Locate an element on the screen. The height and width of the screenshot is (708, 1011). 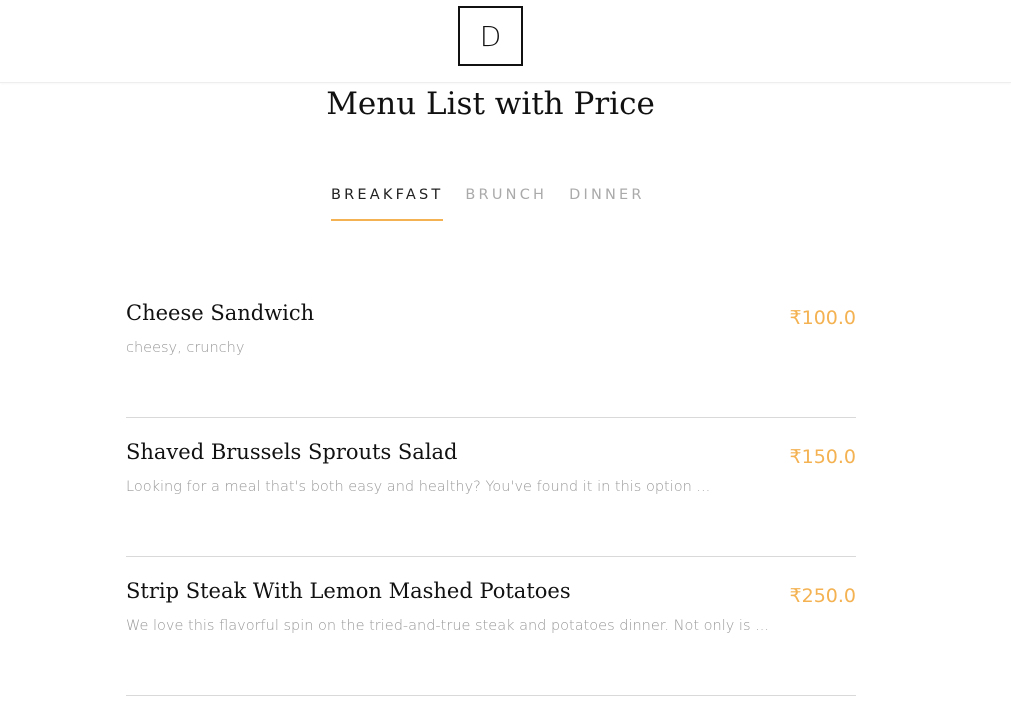
menu-item-description: cheesy, crunchy is located at coordinates (185, 348).